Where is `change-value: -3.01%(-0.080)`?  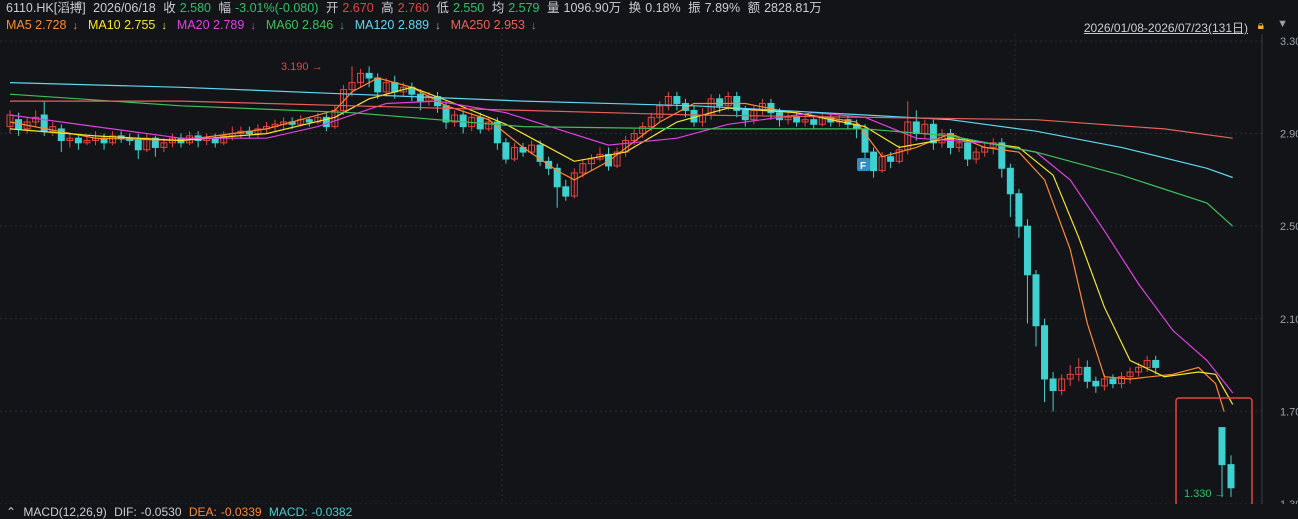
change-value: -3.01%(-0.080) is located at coordinates (277, 8).